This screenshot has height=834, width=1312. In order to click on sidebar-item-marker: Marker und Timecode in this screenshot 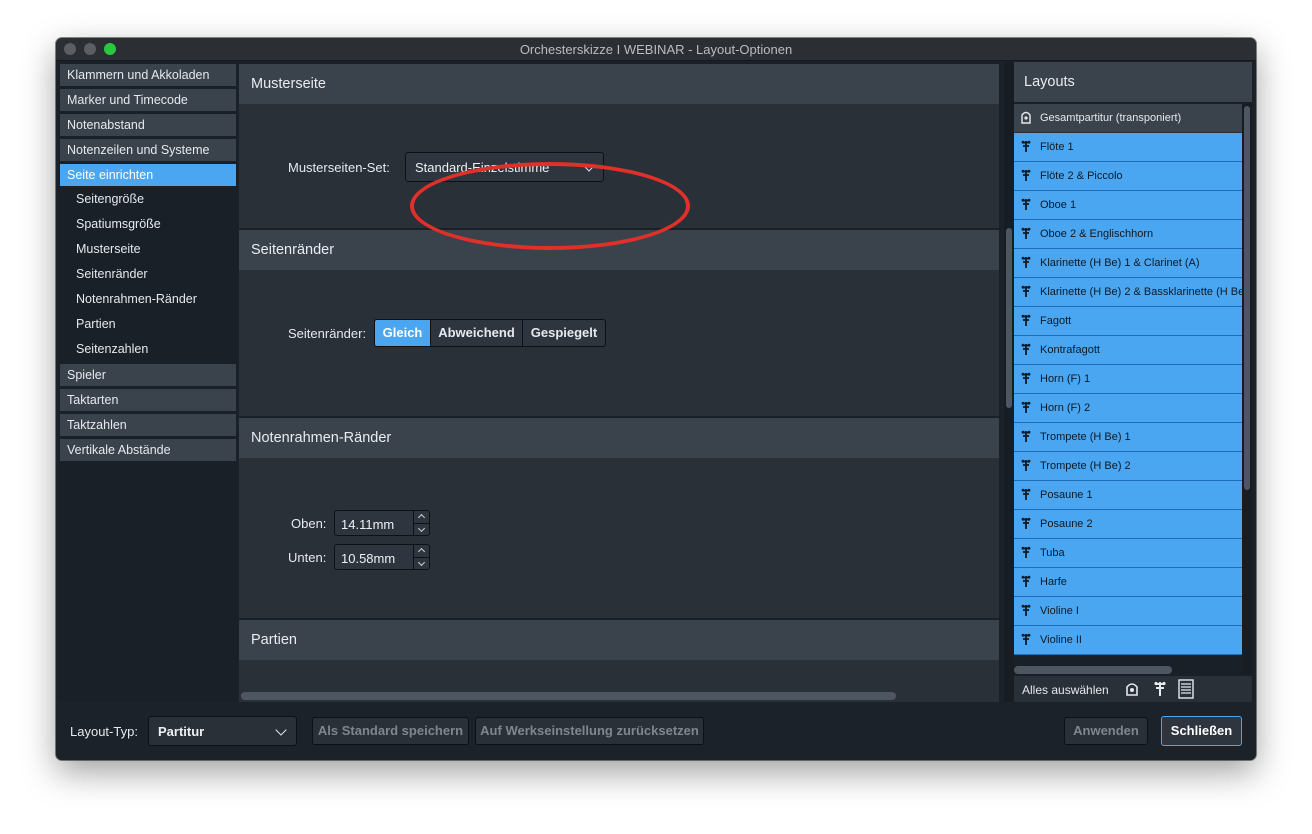, I will do `click(148, 100)`.